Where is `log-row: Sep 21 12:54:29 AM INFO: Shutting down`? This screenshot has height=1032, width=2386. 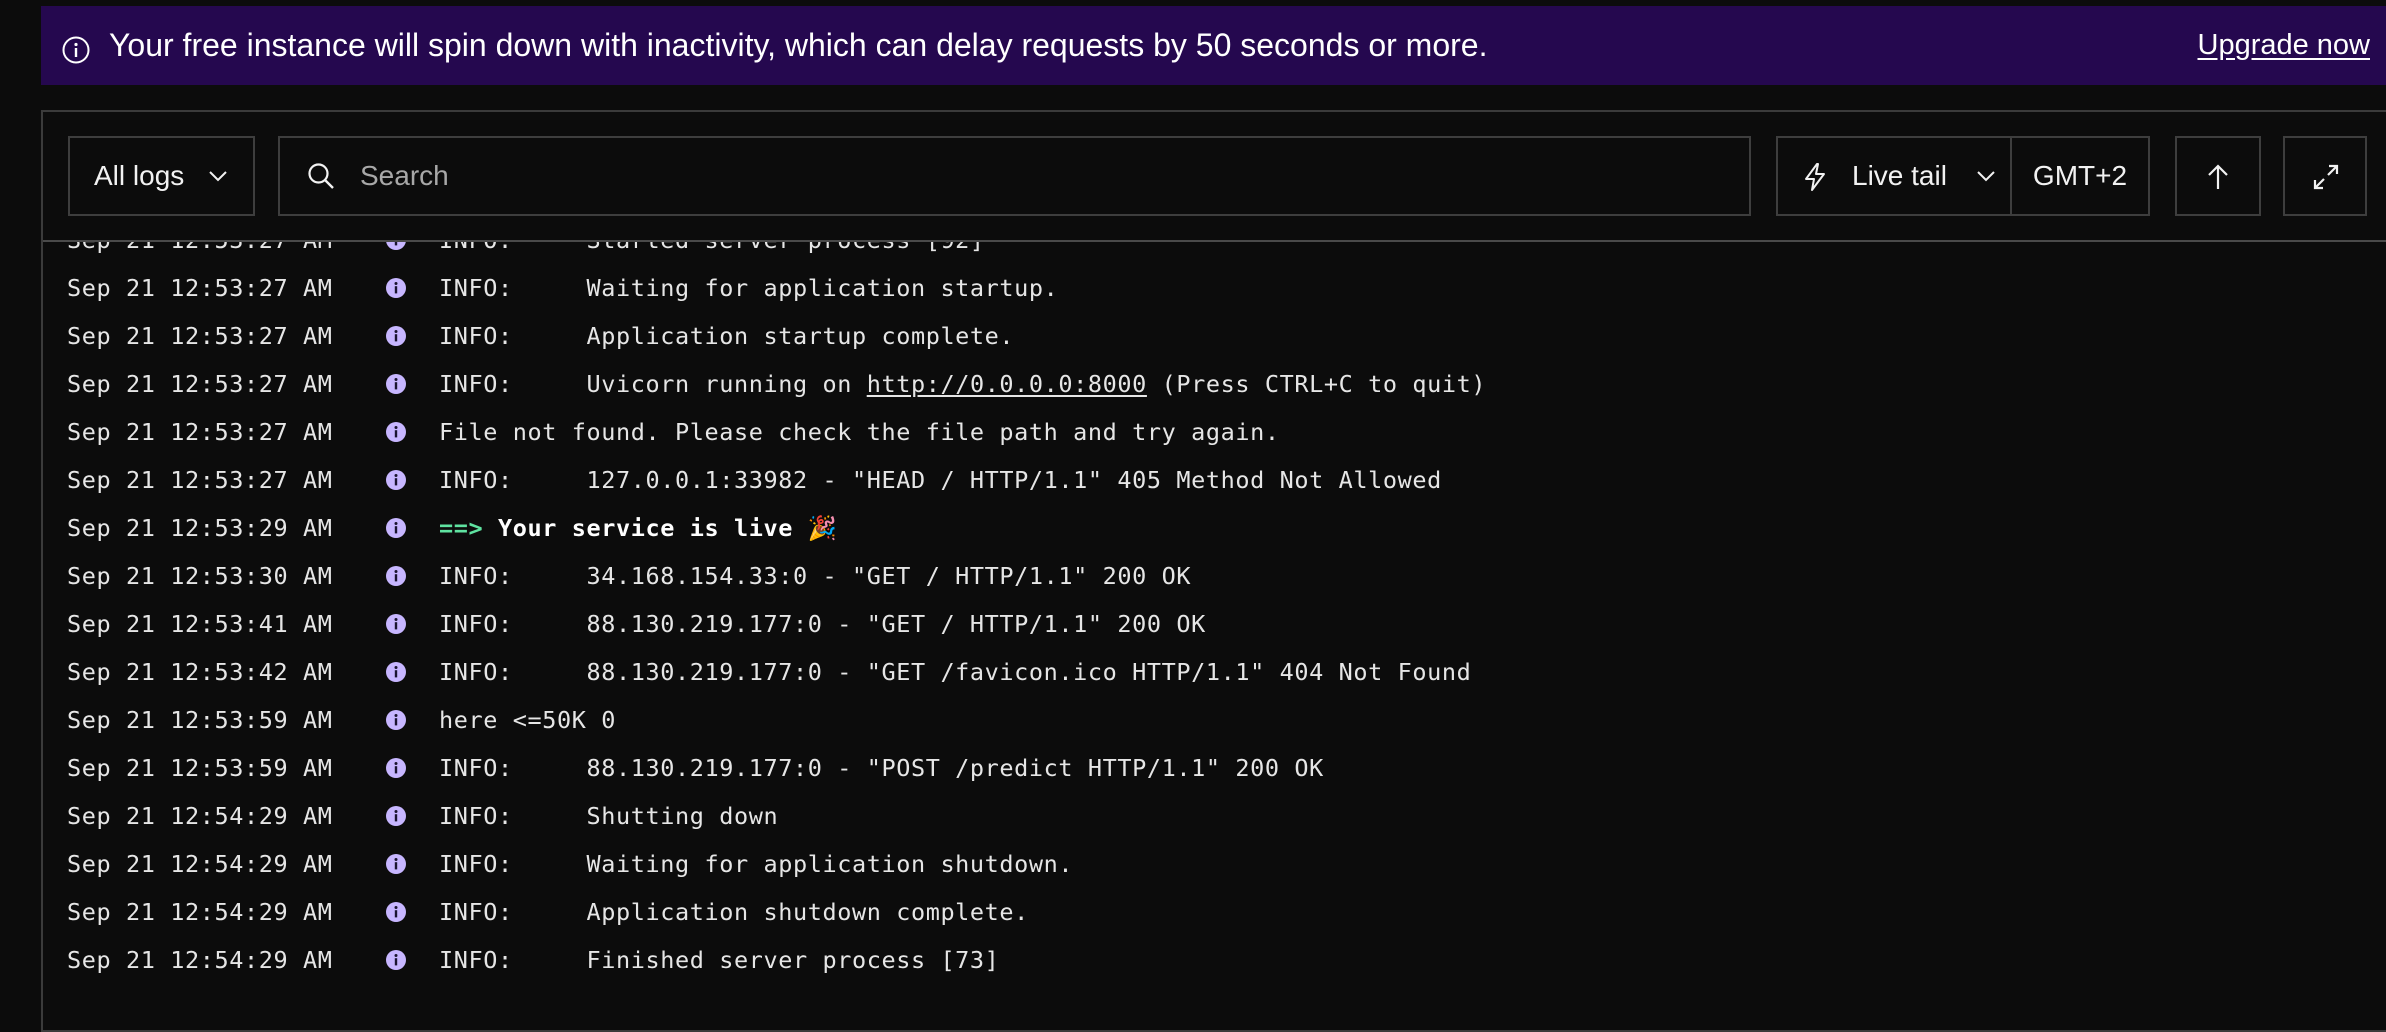
log-row: Sep 21 12:54:29 AM INFO: Shutting down is located at coordinates (1217, 816).